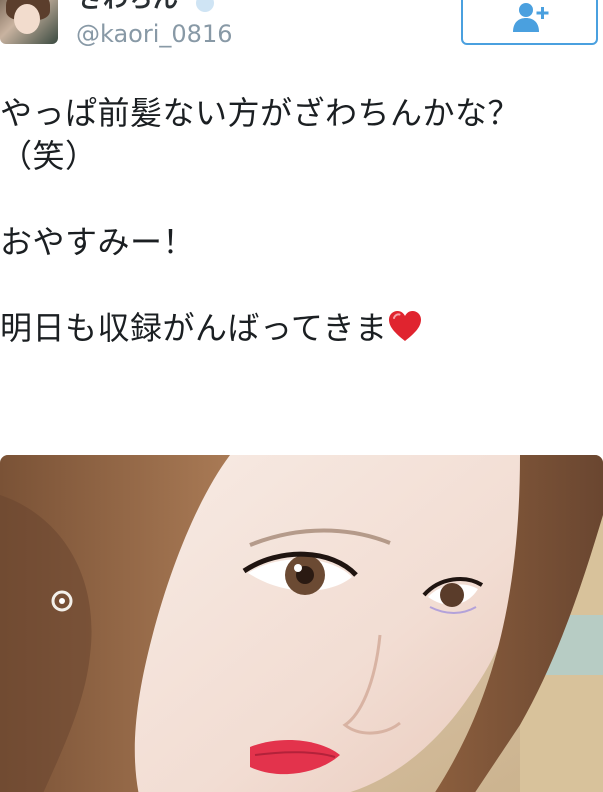 This screenshot has height=792, width=603. What do you see at coordinates (405, 326) in the screenshot?
I see `heart-icon` at bounding box center [405, 326].